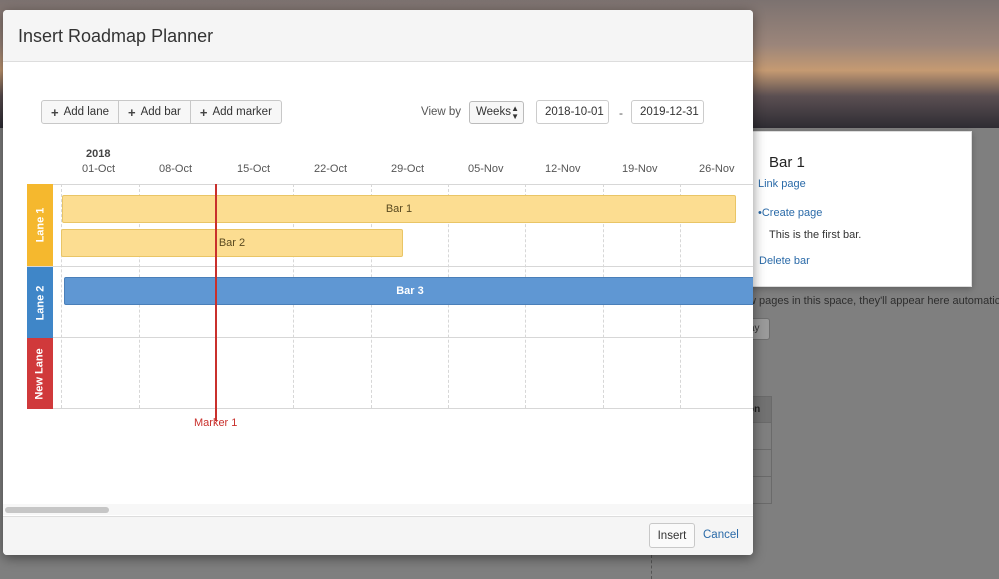 This screenshot has height=579, width=999. I want to click on year-label: 2018, so click(98, 154).